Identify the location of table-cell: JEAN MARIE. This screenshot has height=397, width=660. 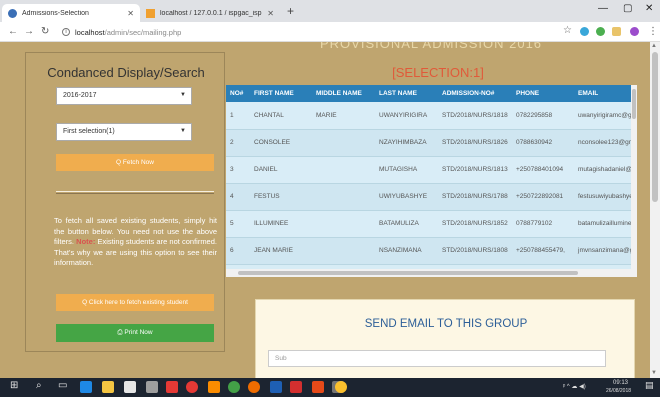
(281, 251).